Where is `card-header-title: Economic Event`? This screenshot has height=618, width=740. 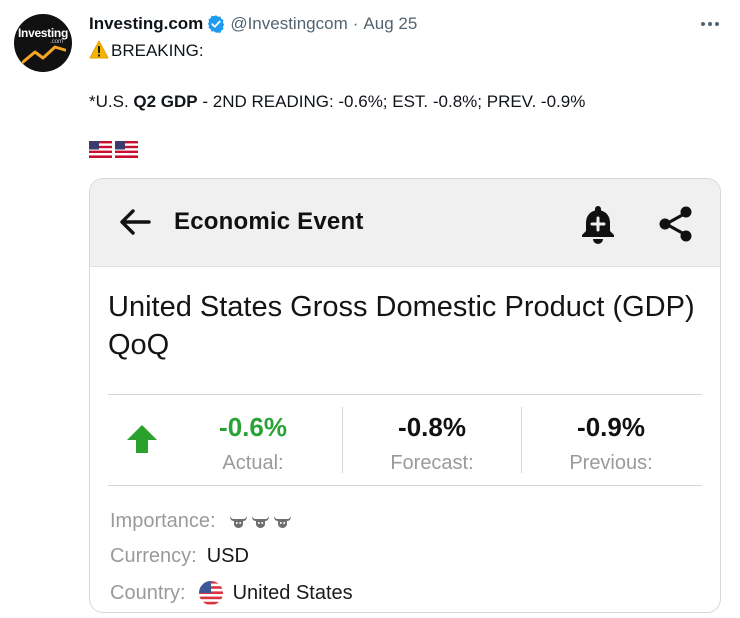 card-header-title: Economic Event is located at coordinates (269, 221).